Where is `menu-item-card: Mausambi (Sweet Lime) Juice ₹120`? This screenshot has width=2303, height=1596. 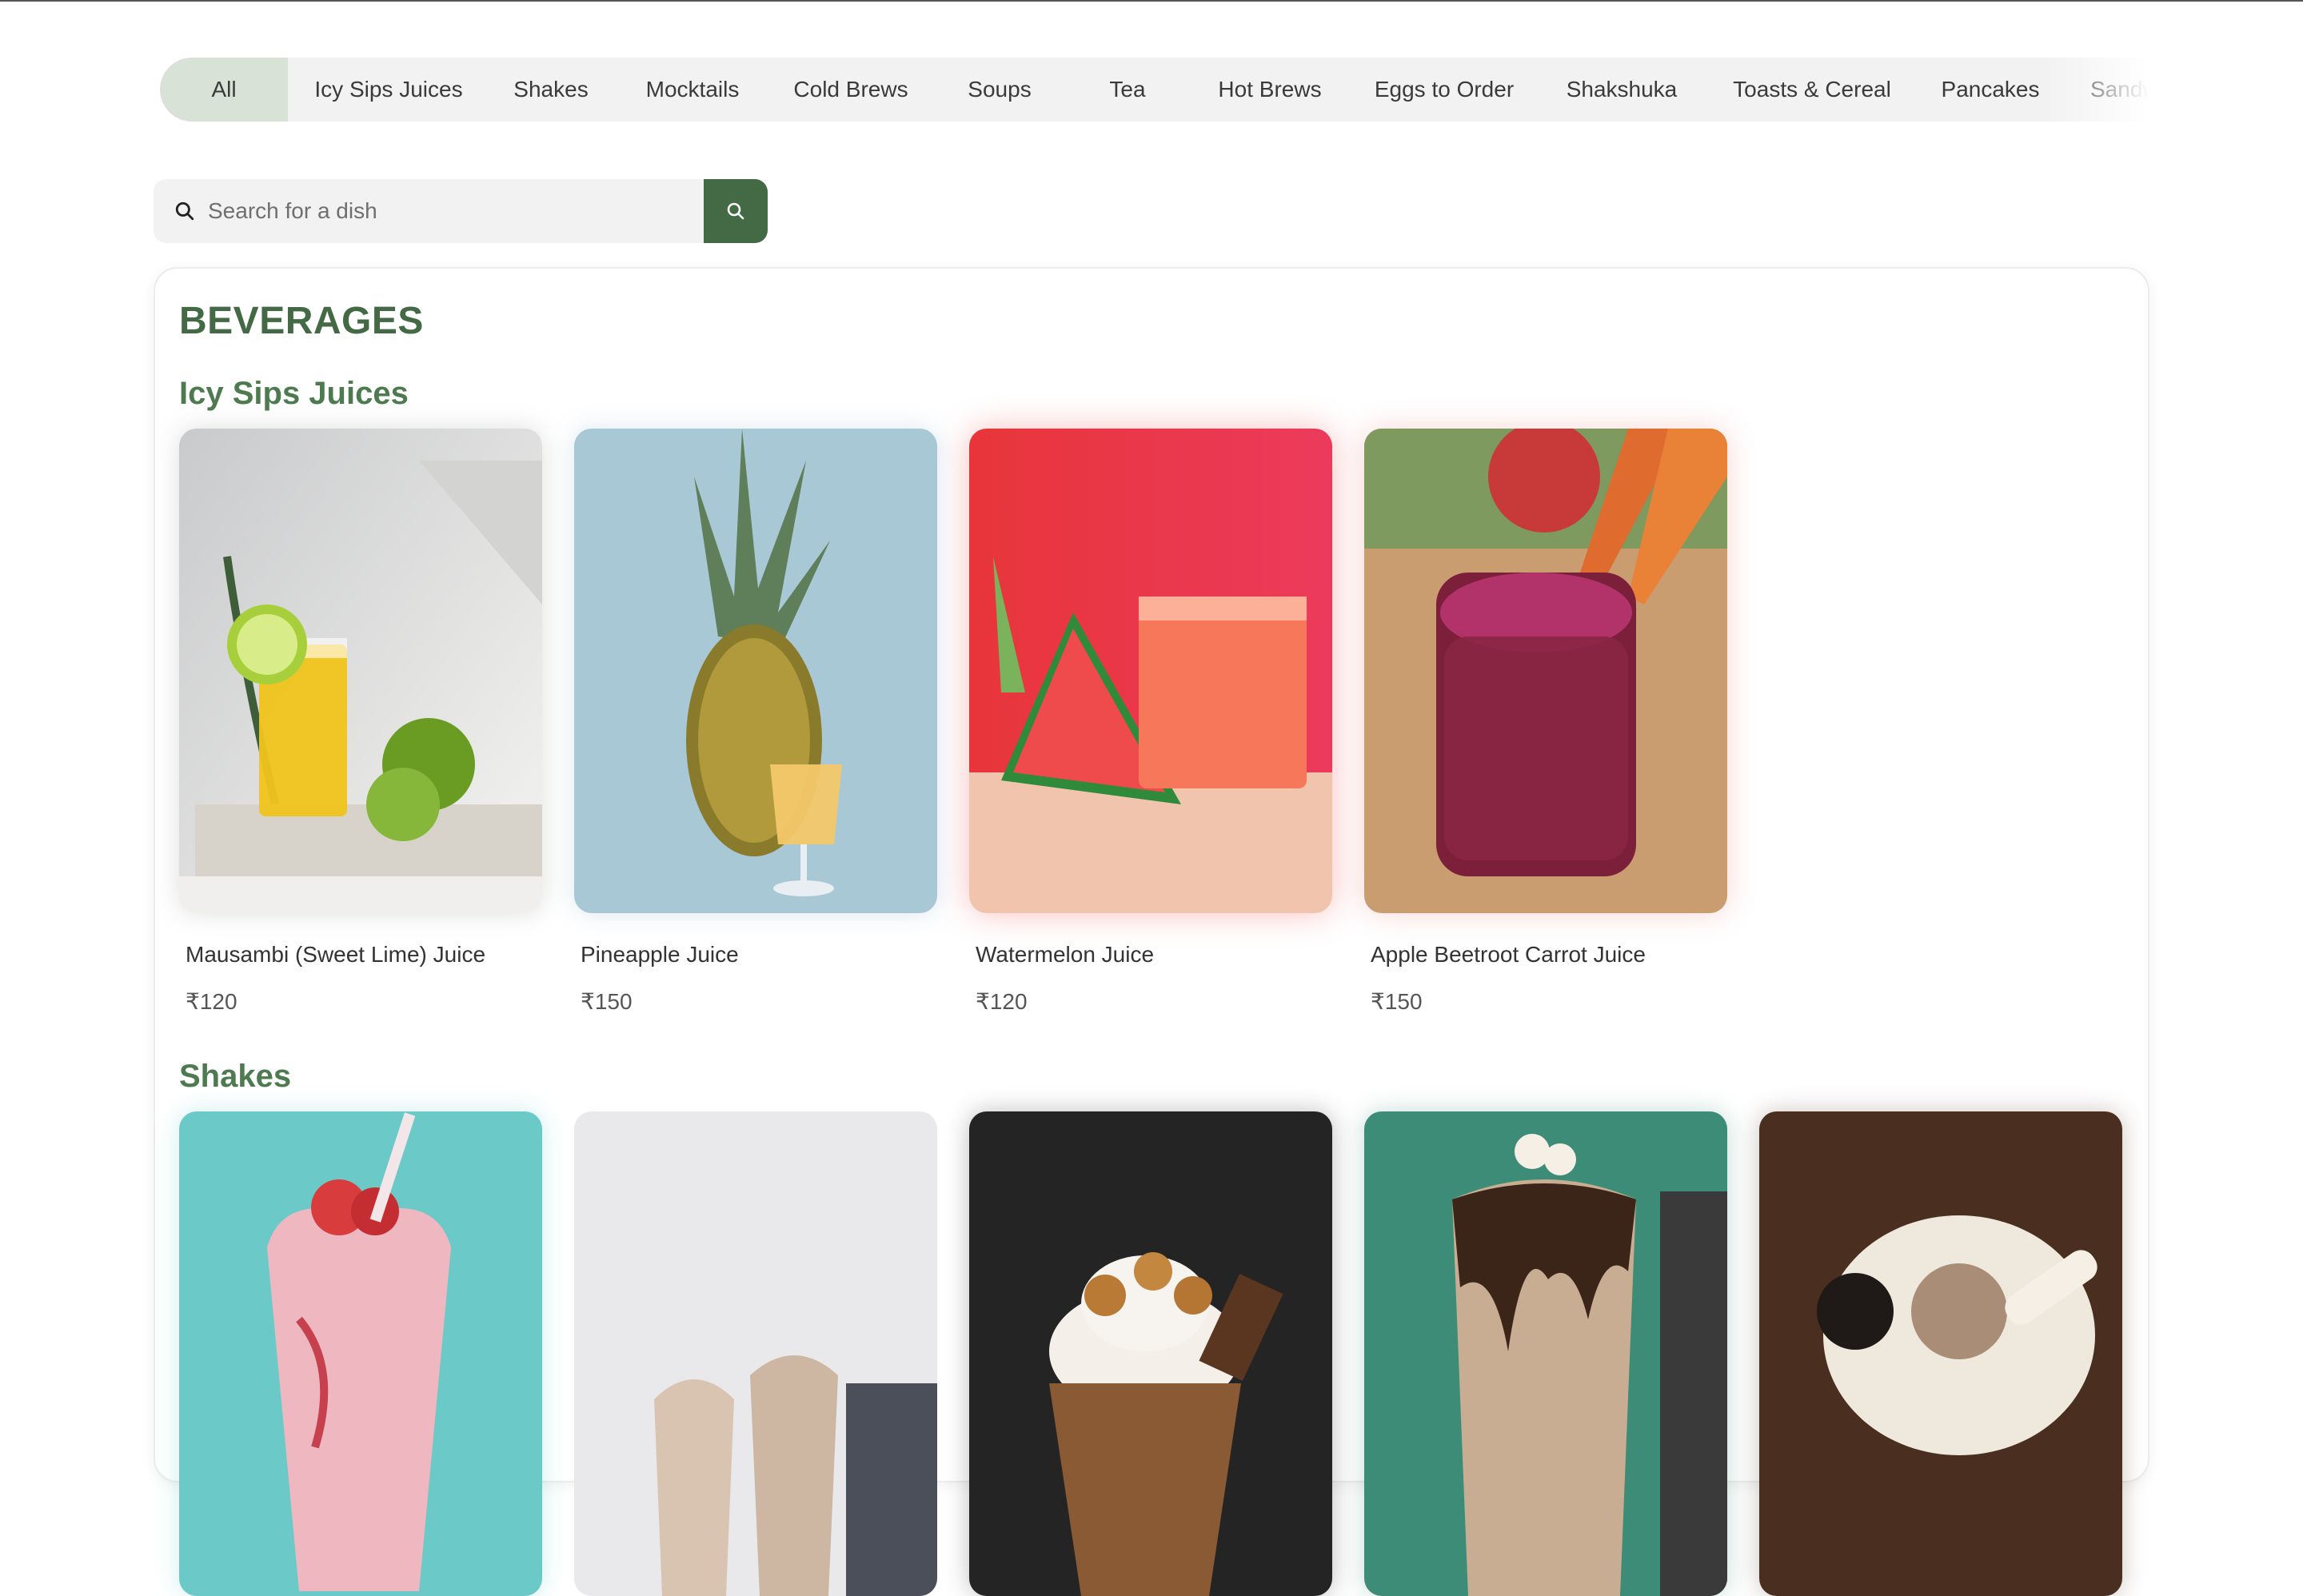 menu-item-card: Mausambi (Sweet Lime) Juice ₹120 is located at coordinates (360, 722).